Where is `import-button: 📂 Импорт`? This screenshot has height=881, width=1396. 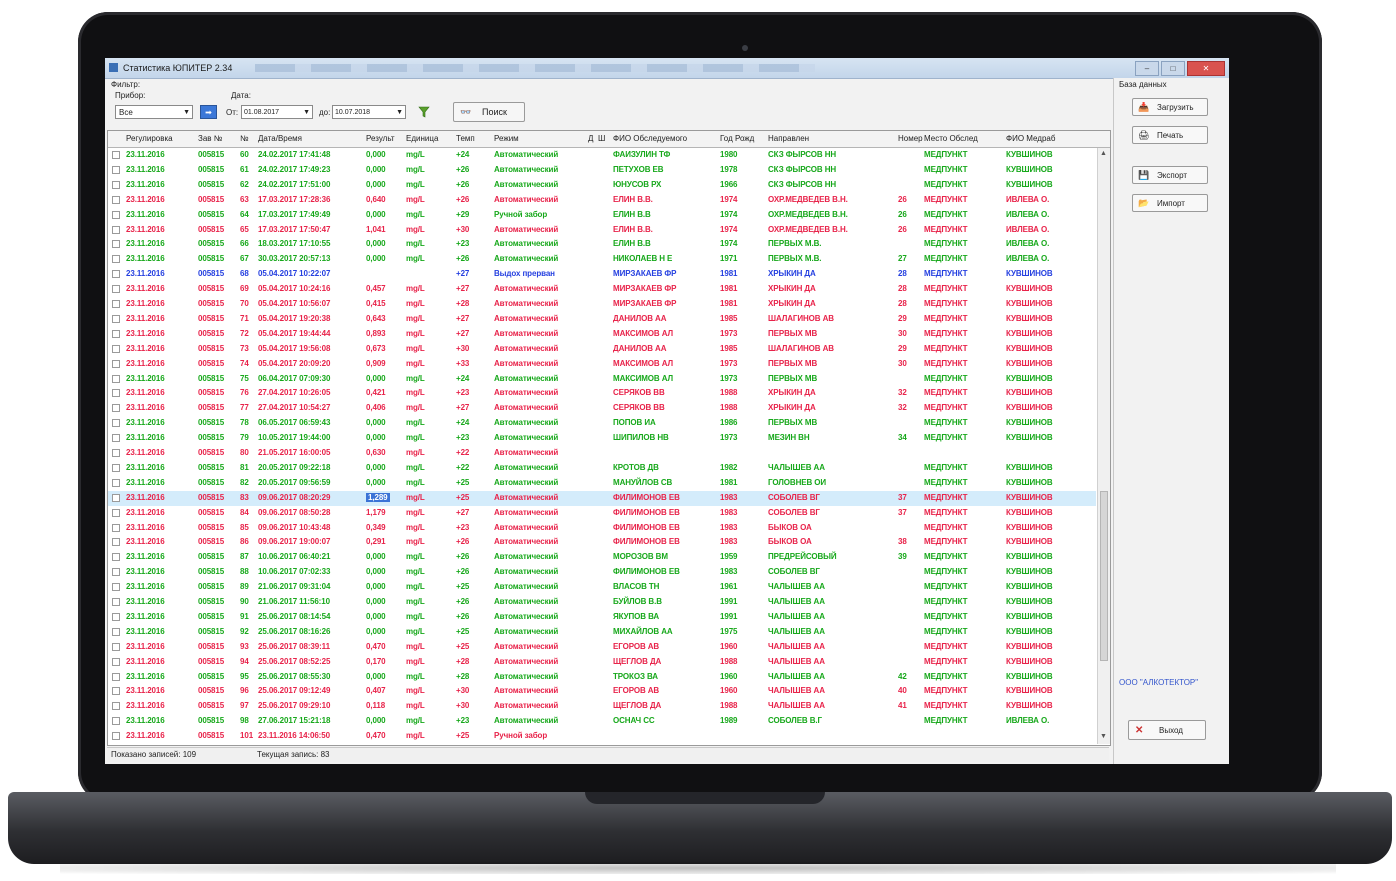
import-button: 📂 Импорт is located at coordinates (1170, 203).